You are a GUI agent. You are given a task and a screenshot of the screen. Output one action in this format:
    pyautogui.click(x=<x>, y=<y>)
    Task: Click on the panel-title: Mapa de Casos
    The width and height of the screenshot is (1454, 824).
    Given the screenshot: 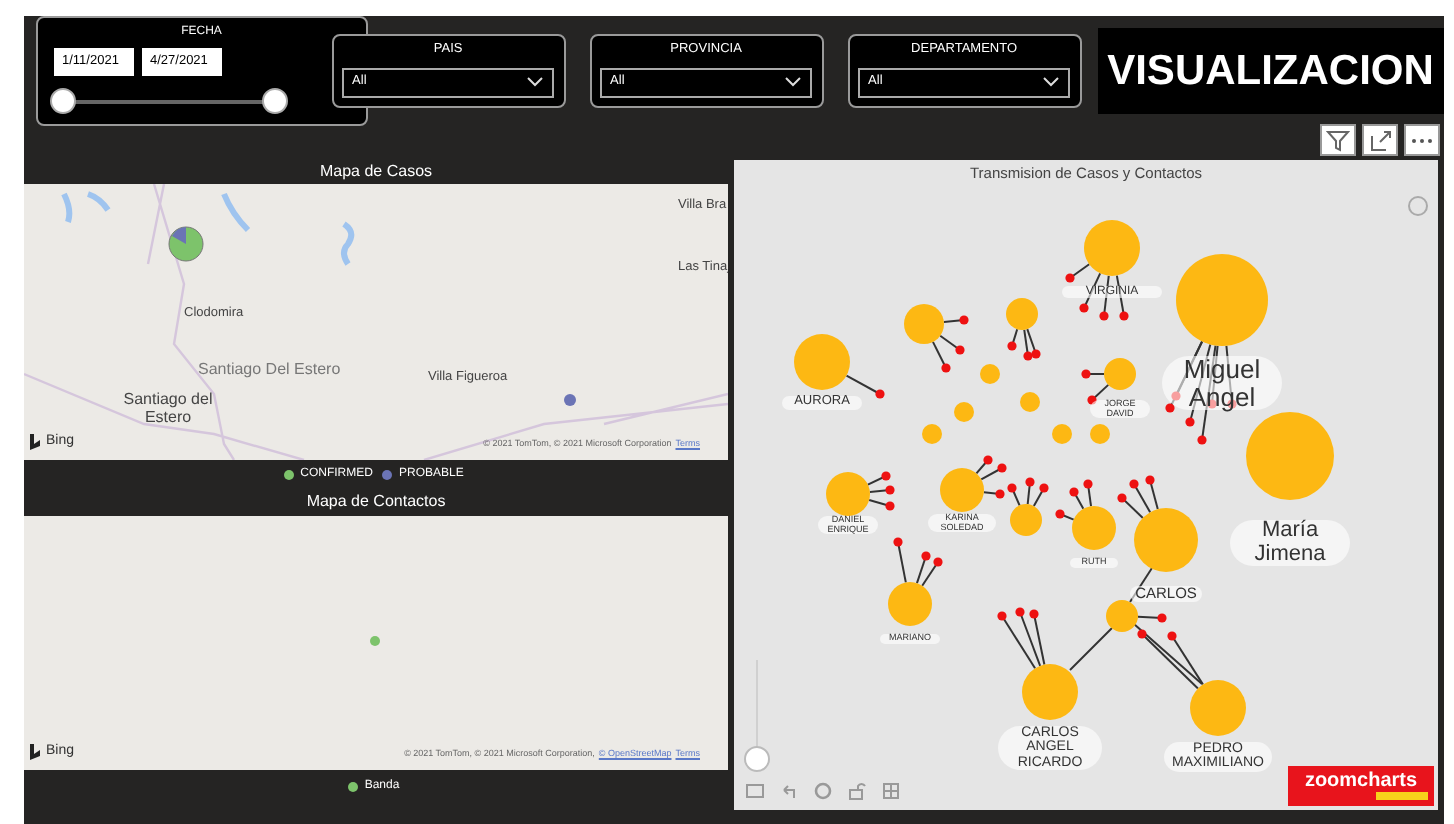 What is the action you would take?
    pyautogui.click(x=376, y=172)
    